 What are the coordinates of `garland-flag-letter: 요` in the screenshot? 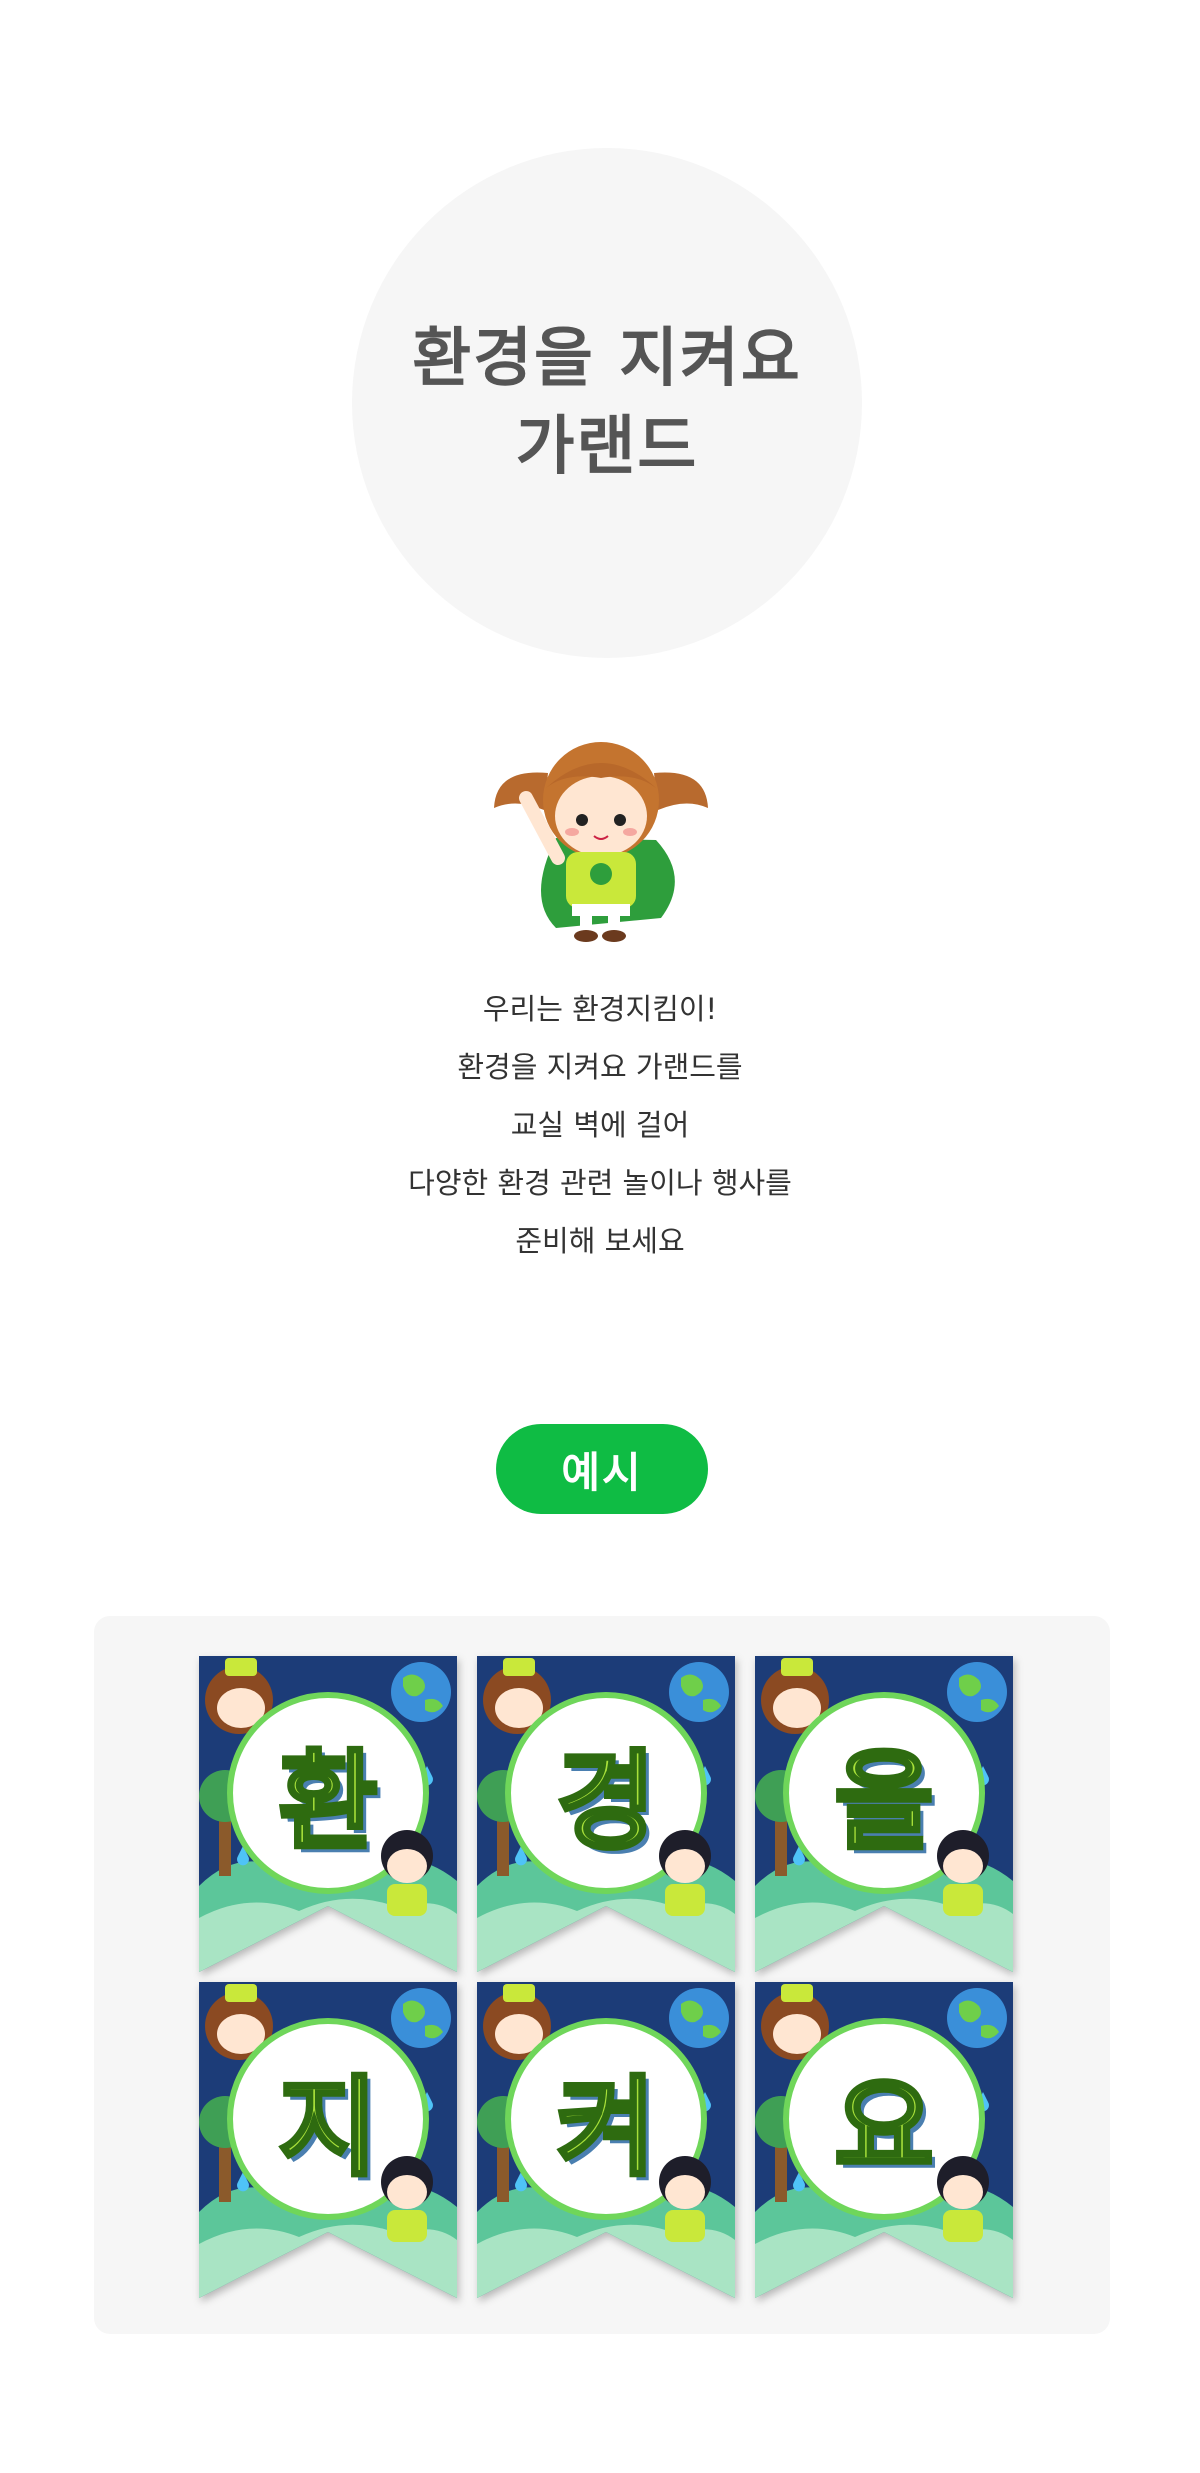 It's located at (883, 2128).